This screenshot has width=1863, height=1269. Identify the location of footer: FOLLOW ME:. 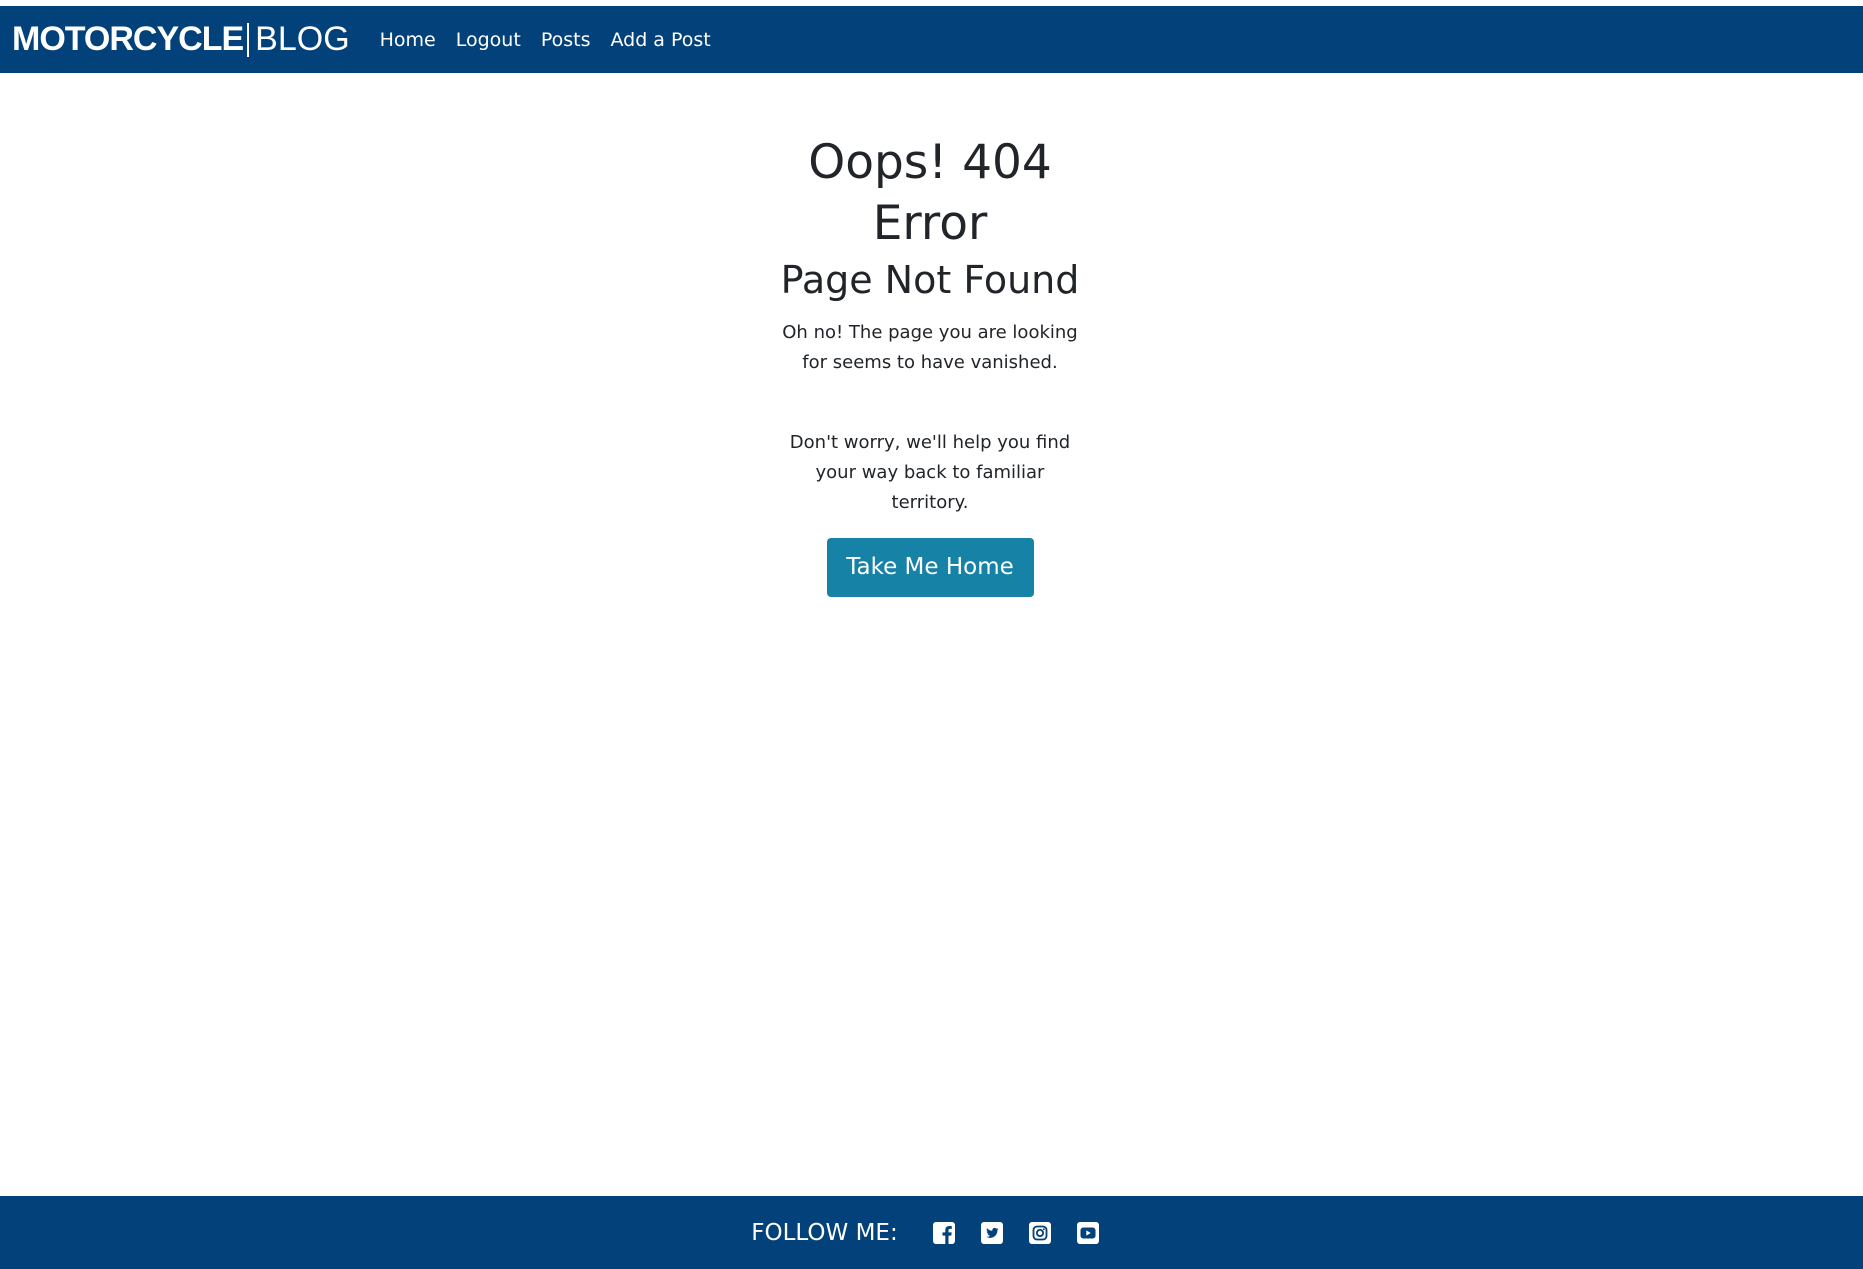
(931, 1232).